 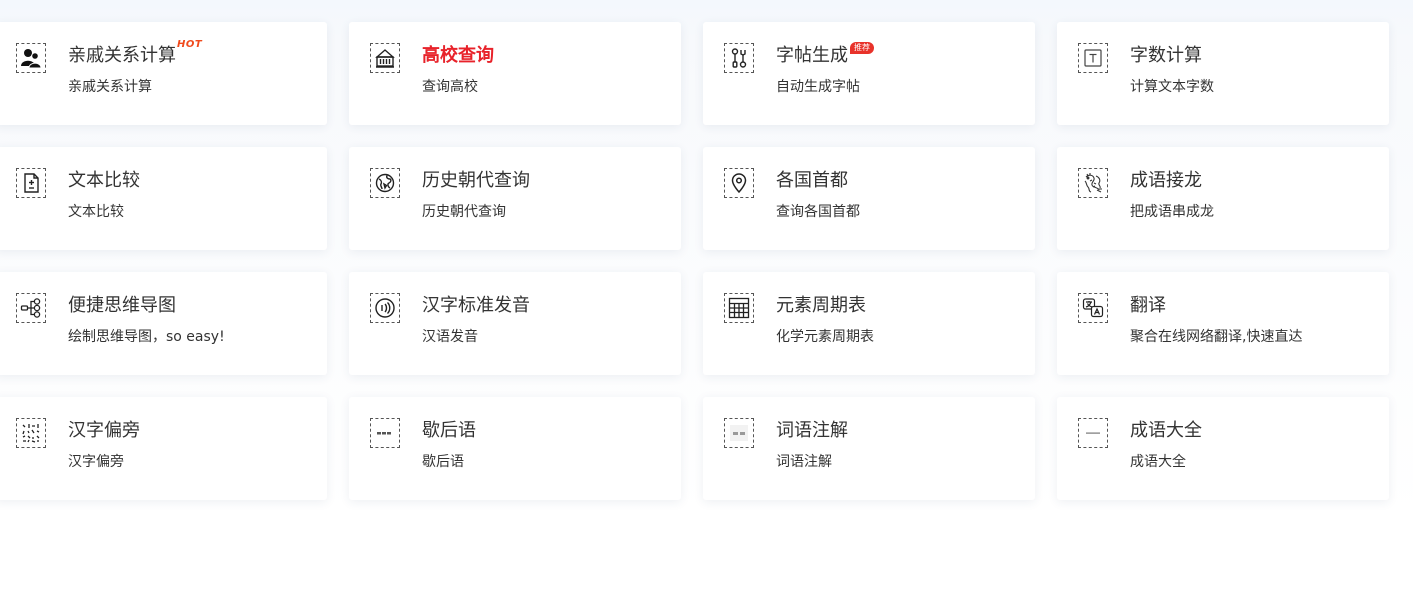 I want to click on dragon-icon, so click(x=1093, y=183).